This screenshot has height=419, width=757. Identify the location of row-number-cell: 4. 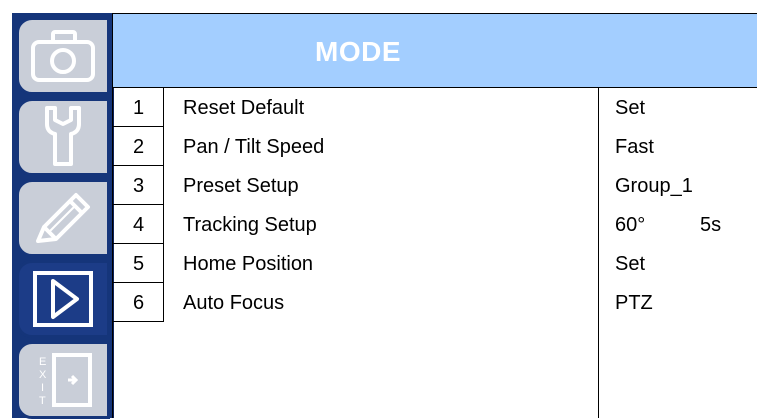
(138, 224).